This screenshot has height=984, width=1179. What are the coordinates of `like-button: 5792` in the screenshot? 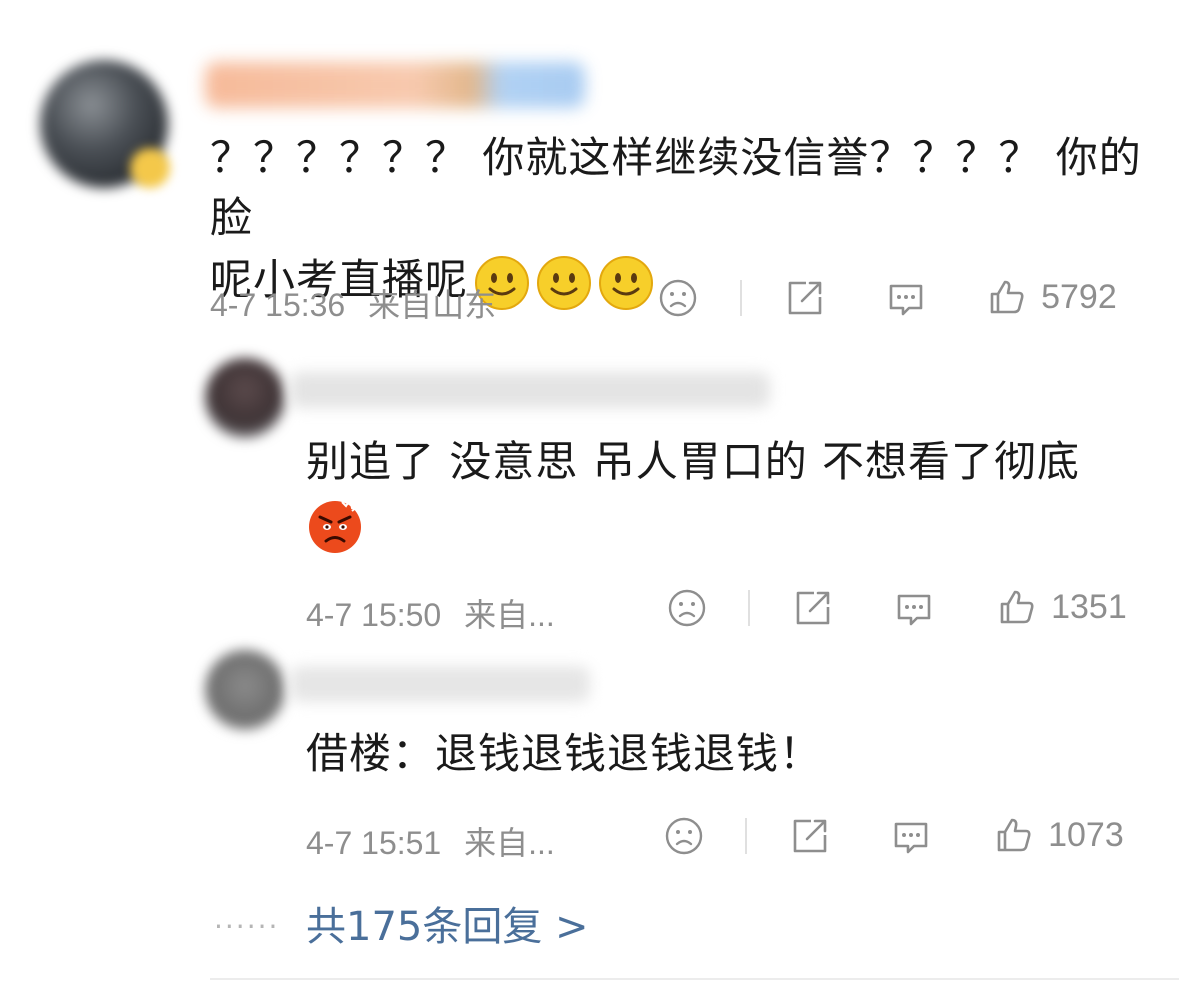 It's located at (1051, 297).